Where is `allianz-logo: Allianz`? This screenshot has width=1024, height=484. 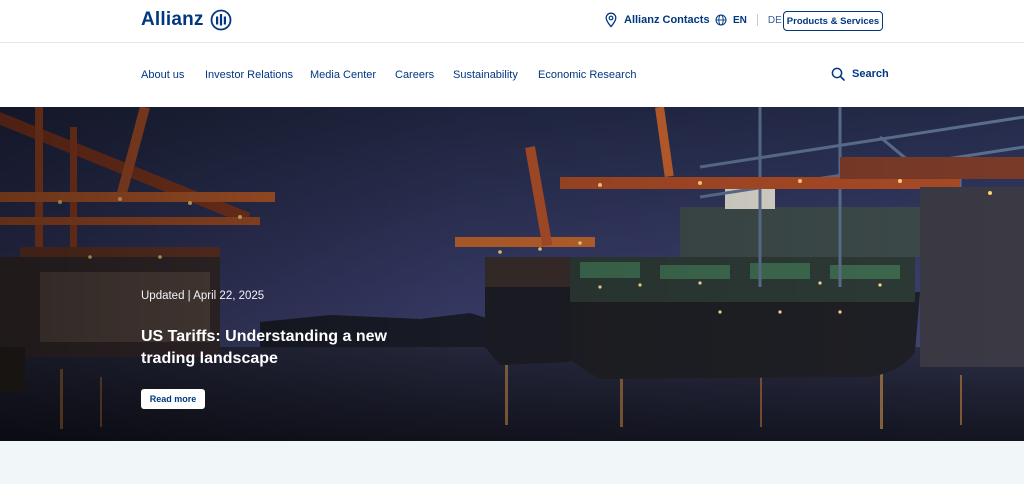
allianz-logo: Allianz is located at coordinates (186, 20).